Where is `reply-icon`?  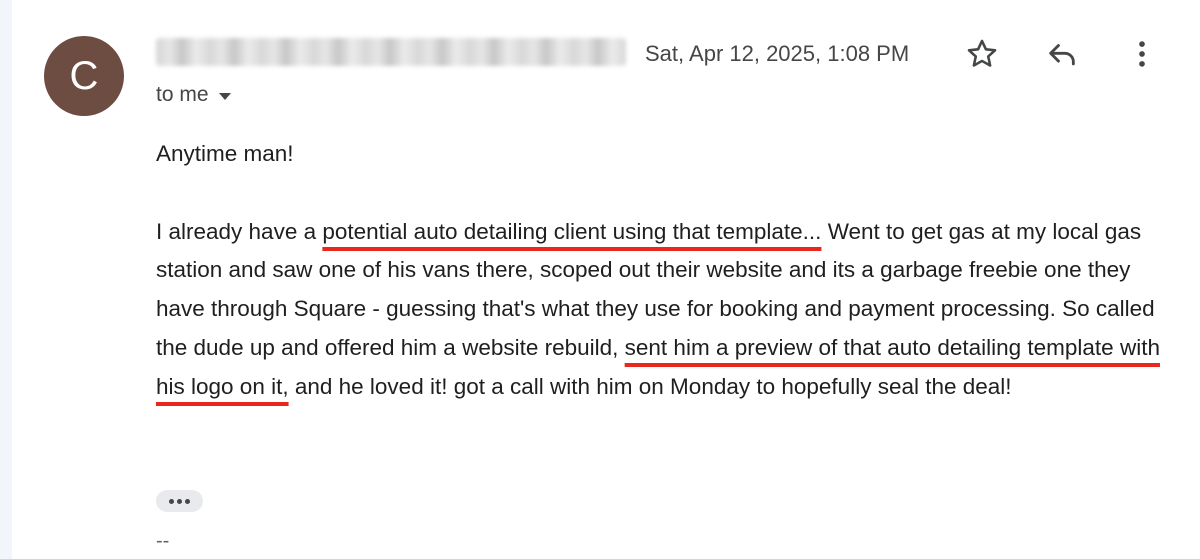
reply-icon is located at coordinates (1062, 55).